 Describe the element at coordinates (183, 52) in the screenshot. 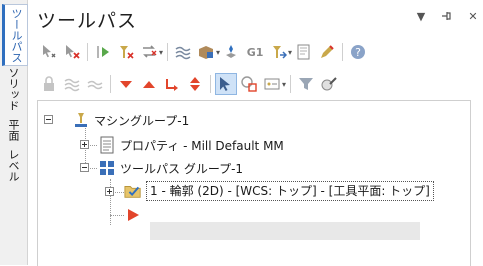

I see `simulate-toolpath-icon` at that location.